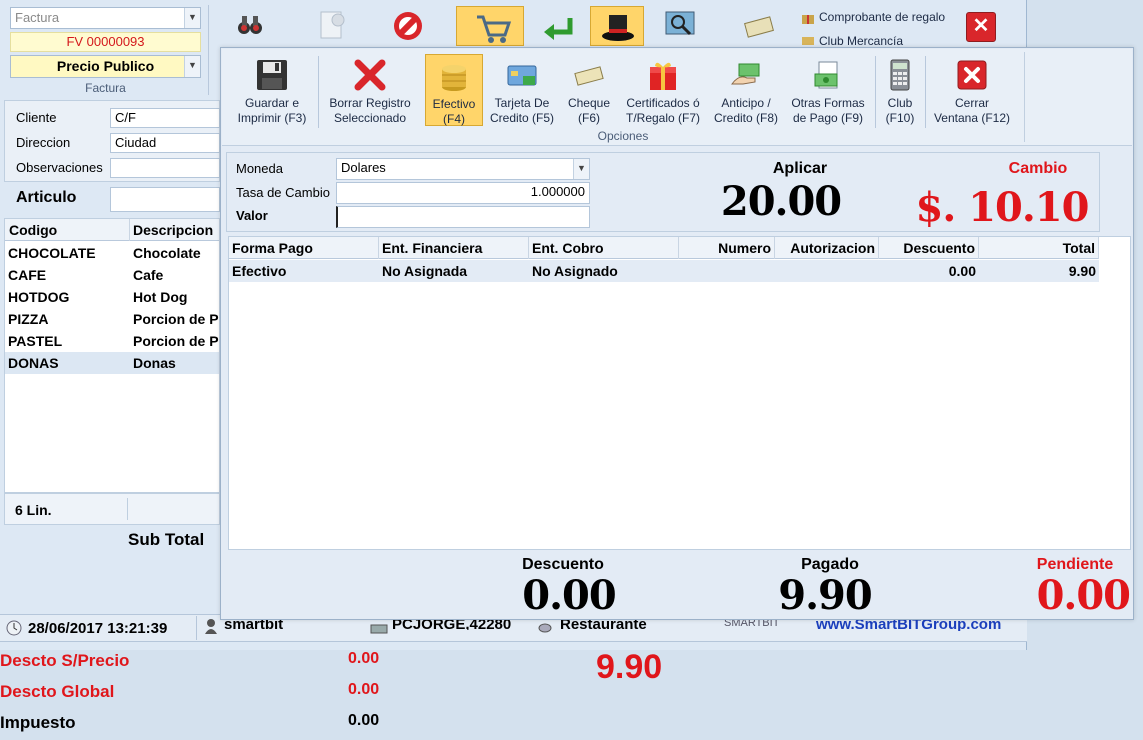  What do you see at coordinates (33, 230) in the screenshot?
I see `col-header-codigo: Codigo` at bounding box center [33, 230].